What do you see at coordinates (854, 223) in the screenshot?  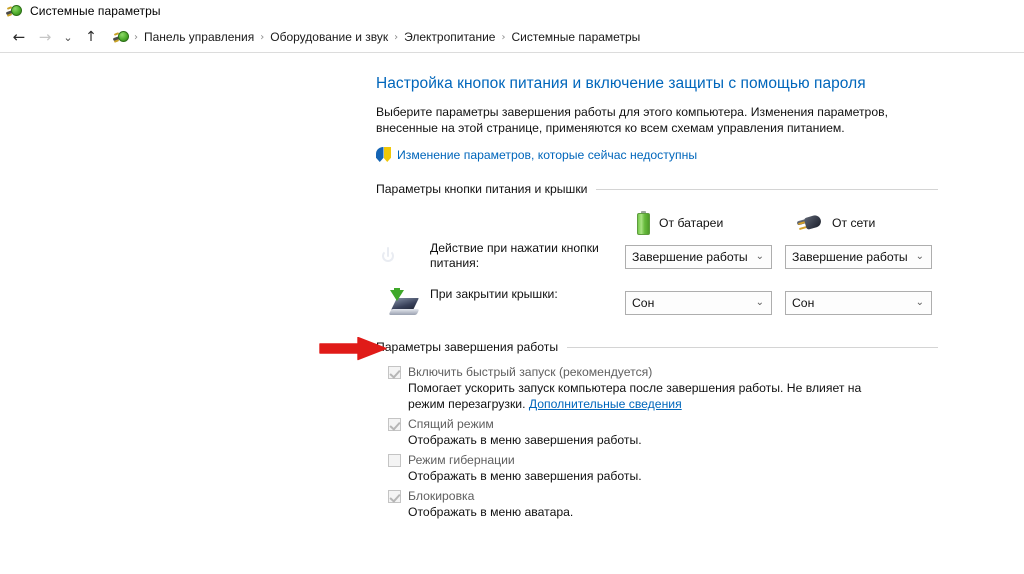 I see `column-header-mains-label: От сети` at bounding box center [854, 223].